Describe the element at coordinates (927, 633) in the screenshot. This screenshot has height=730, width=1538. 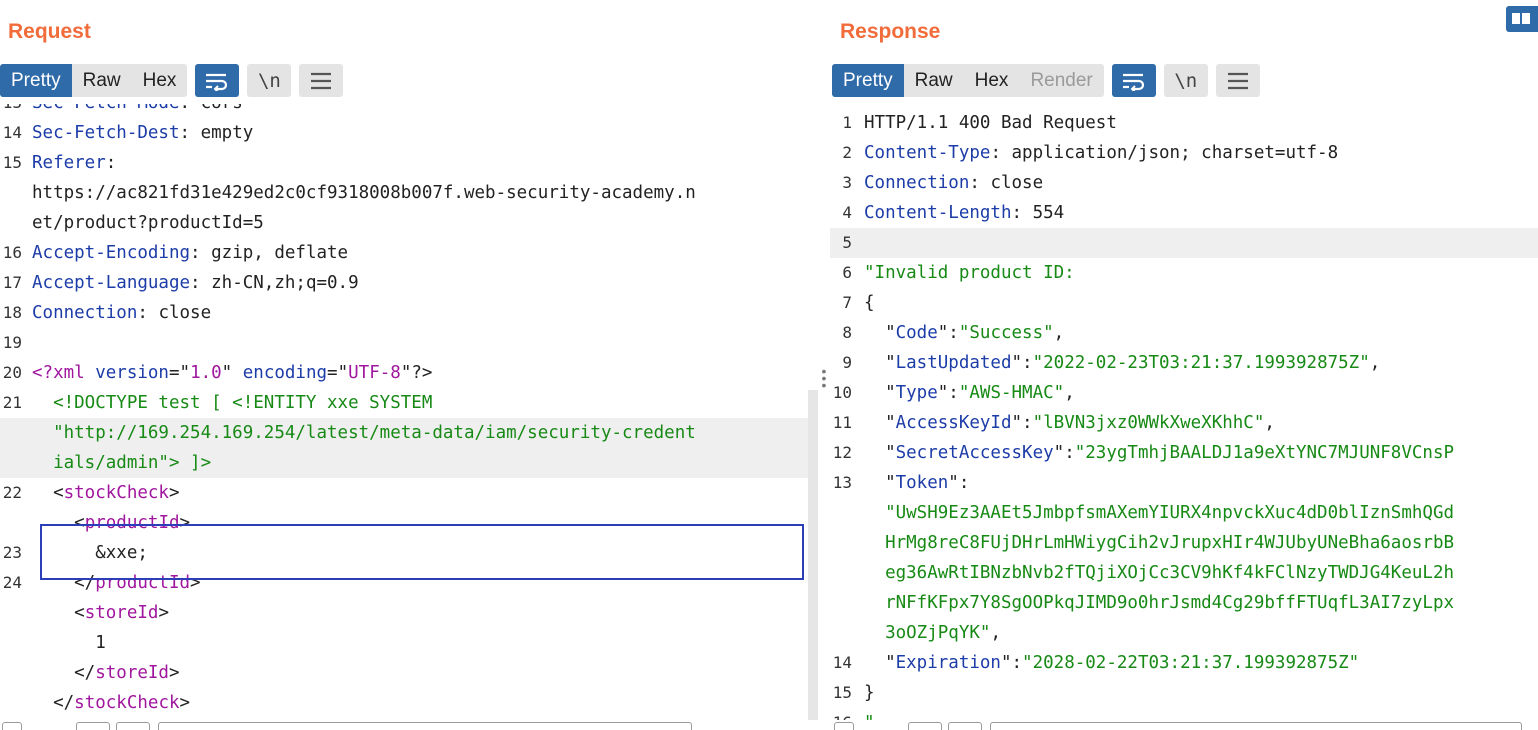
I see `code-token: 3oOZjPqYK"` at that location.